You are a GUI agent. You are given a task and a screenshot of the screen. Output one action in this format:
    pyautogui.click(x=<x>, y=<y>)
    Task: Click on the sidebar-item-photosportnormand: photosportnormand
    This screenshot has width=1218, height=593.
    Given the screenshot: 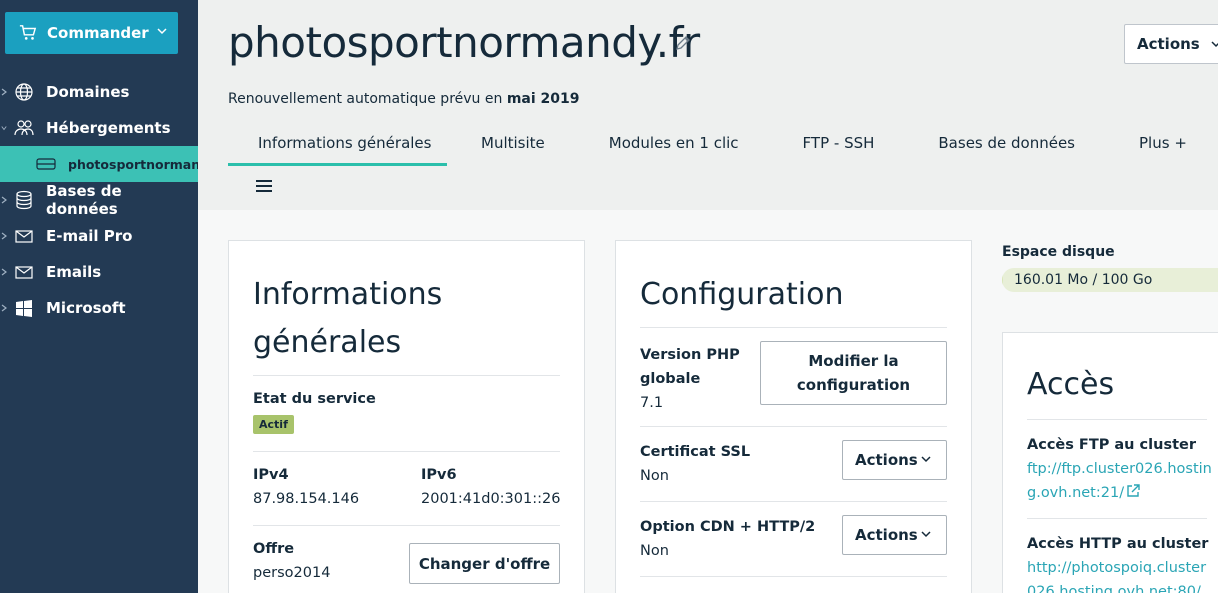 What is the action you would take?
    pyautogui.click(x=104, y=164)
    